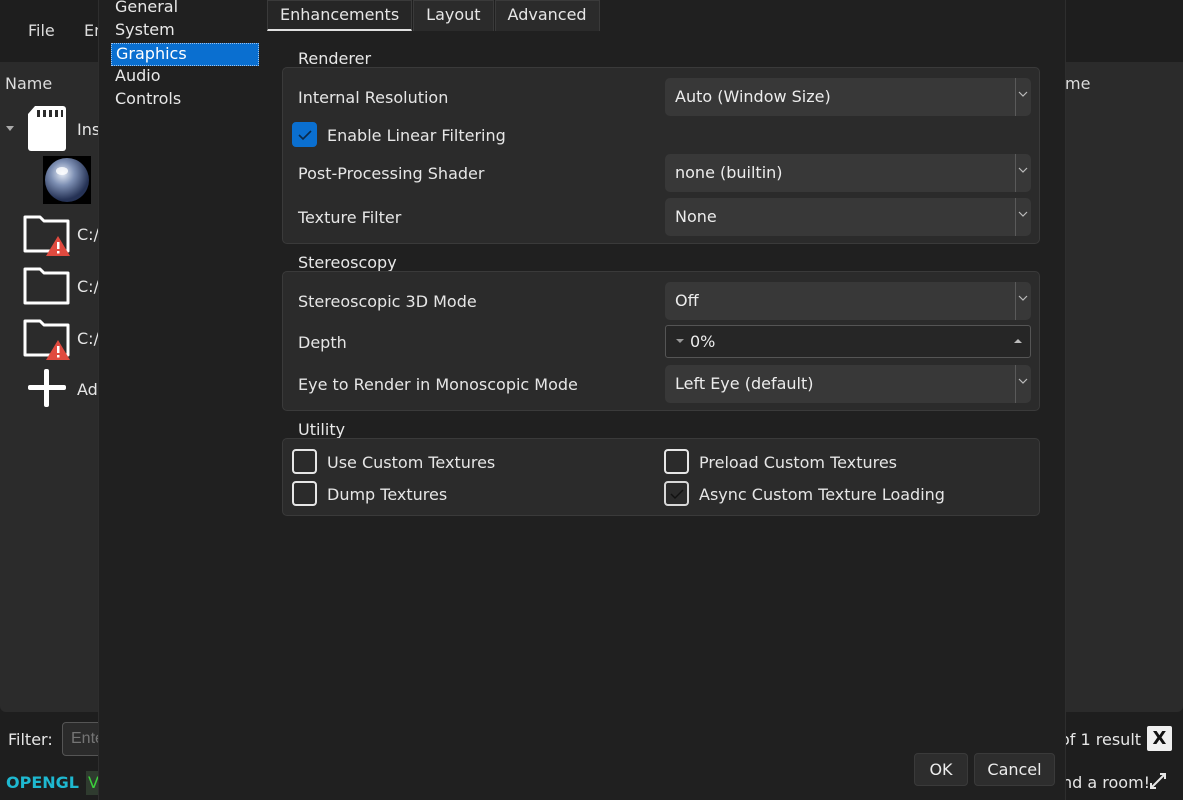 This screenshot has height=800, width=1183. Describe the element at coordinates (10, 128) in the screenshot. I see `expand-arrow-icon` at that location.